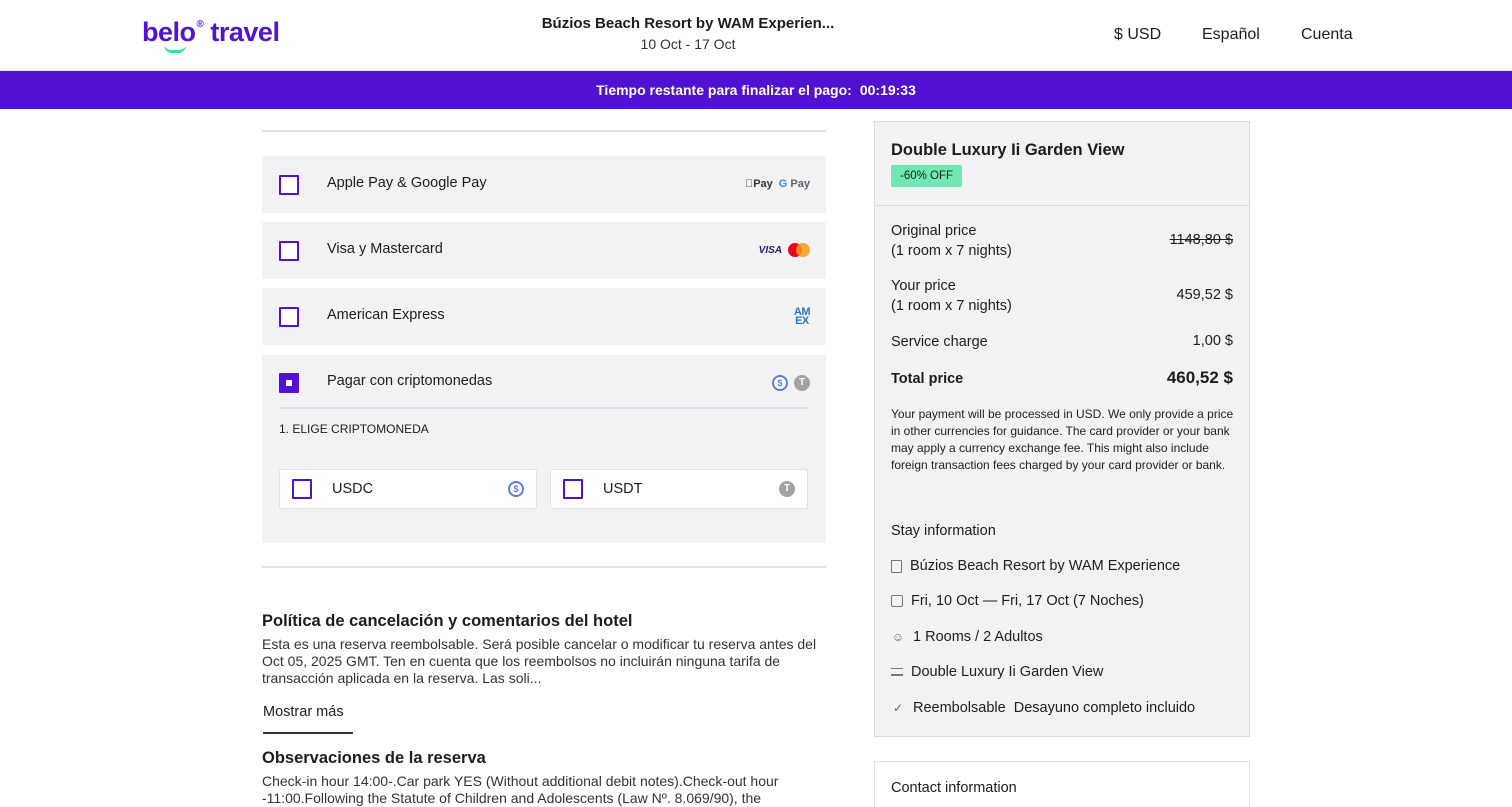 Image resolution: width=1512 pixels, height=807 pixels. I want to click on logo-registered-mark: ®, so click(200, 24).